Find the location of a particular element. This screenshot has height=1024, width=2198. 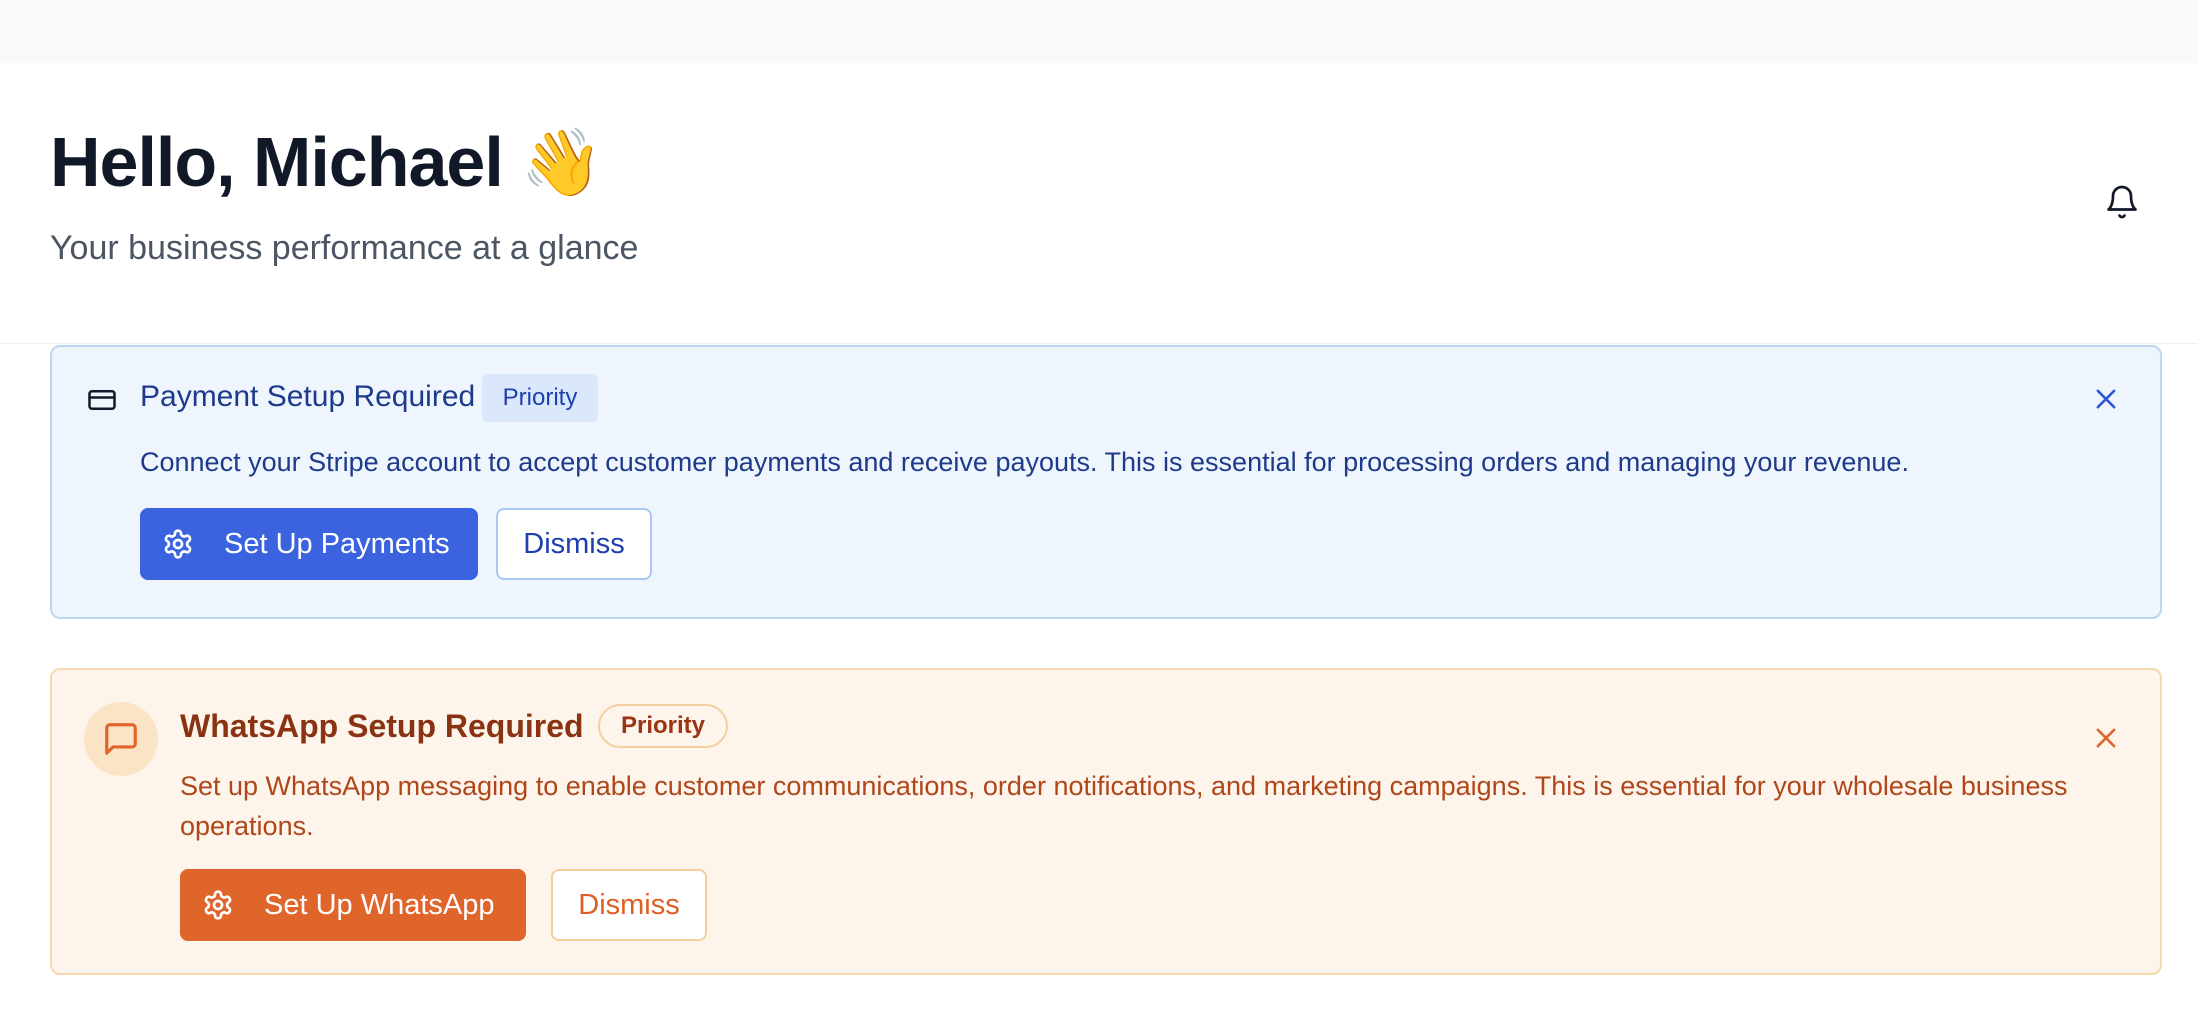

page-title: Hello, Michael 👋 is located at coordinates (326, 162).